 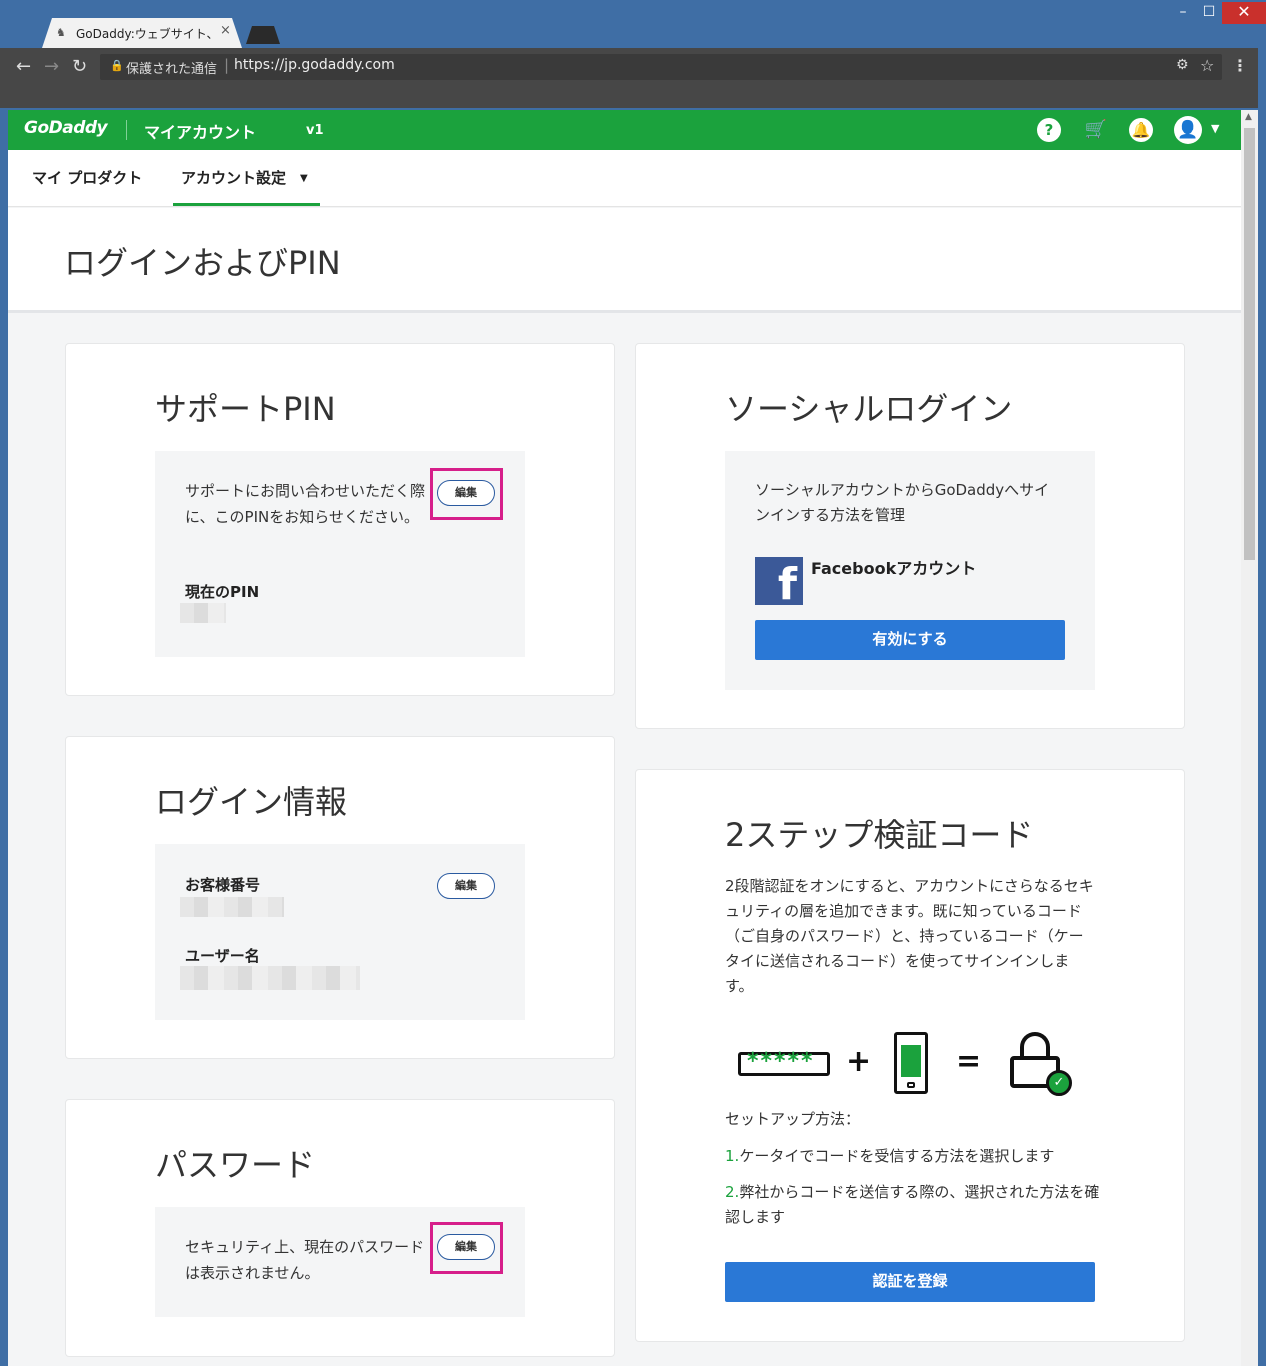 I want to click on page-scrollbar: ▲, so click(x=1249, y=738).